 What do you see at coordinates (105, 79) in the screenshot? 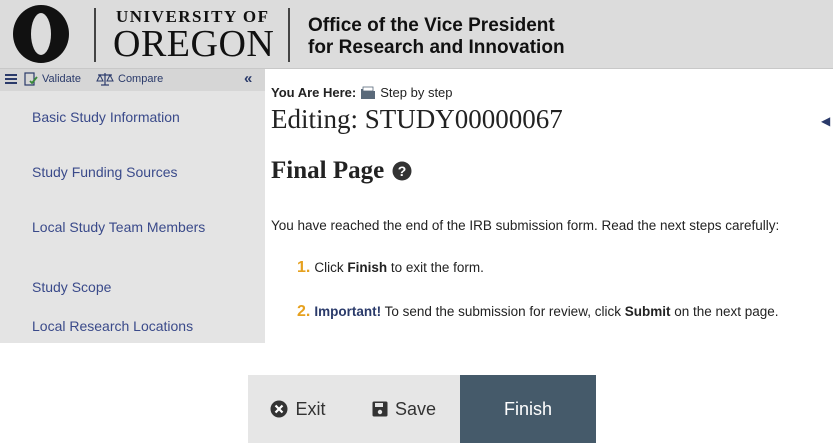
I see `scales-icon` at bounding box center [105, 79].